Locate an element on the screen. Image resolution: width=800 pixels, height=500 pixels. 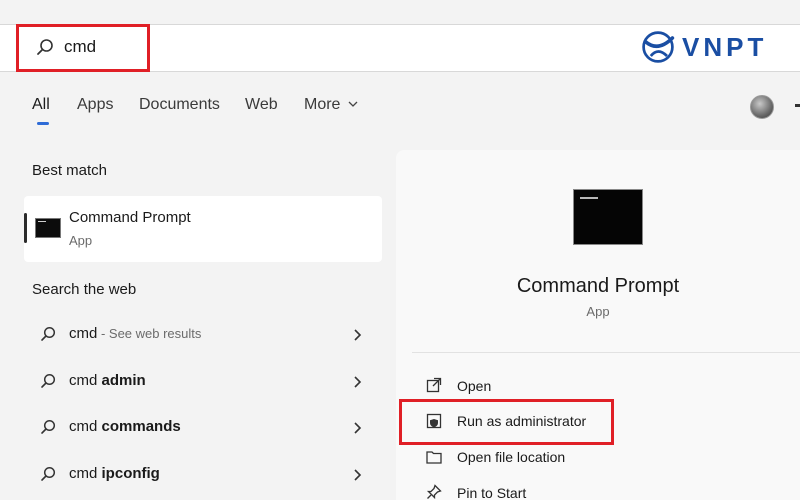
web-result-suggestion: ipconfig is located at coordinates (130, 473).